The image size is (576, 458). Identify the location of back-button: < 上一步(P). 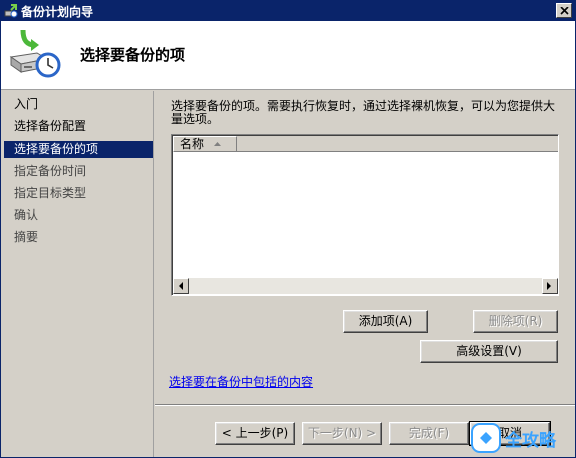
(255, 433).